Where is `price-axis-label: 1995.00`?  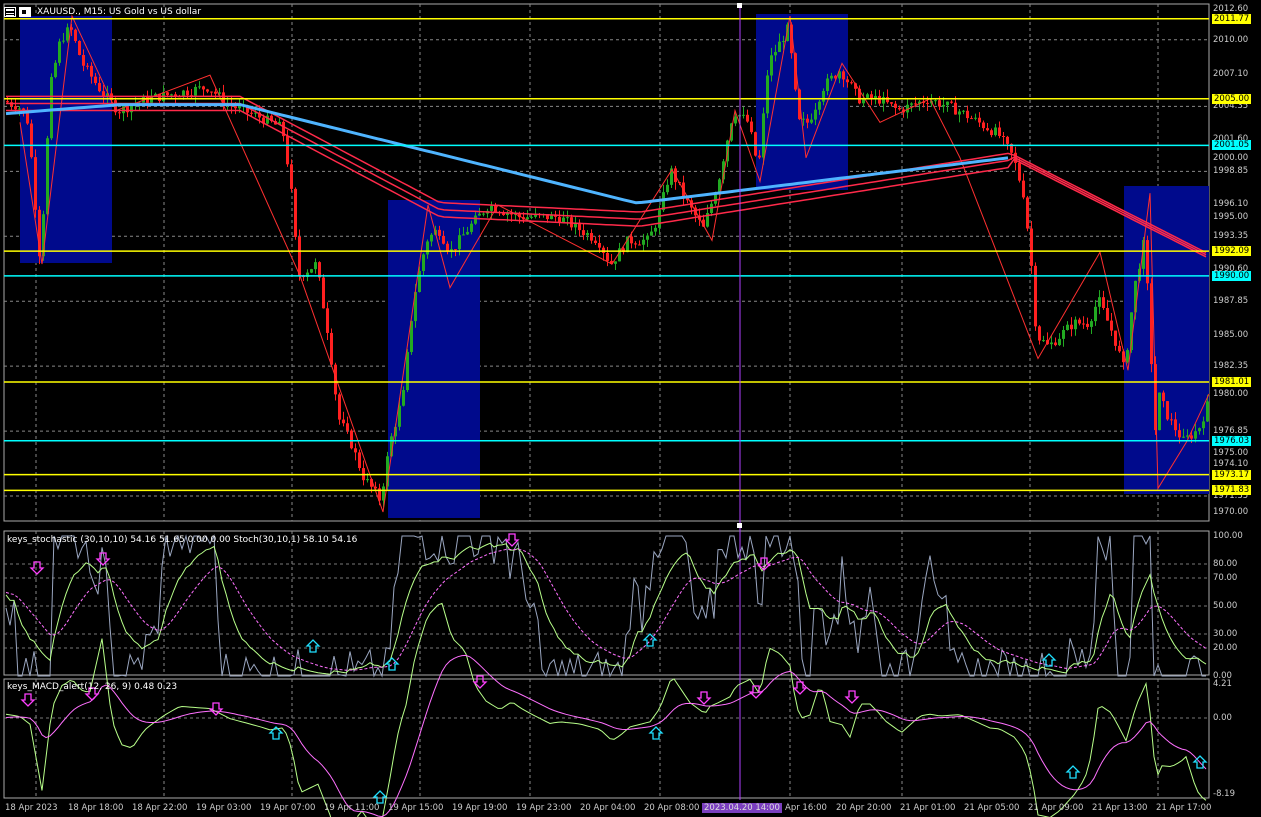
price-axis-label: 1995.00 is located at coordinates (1231, 216).